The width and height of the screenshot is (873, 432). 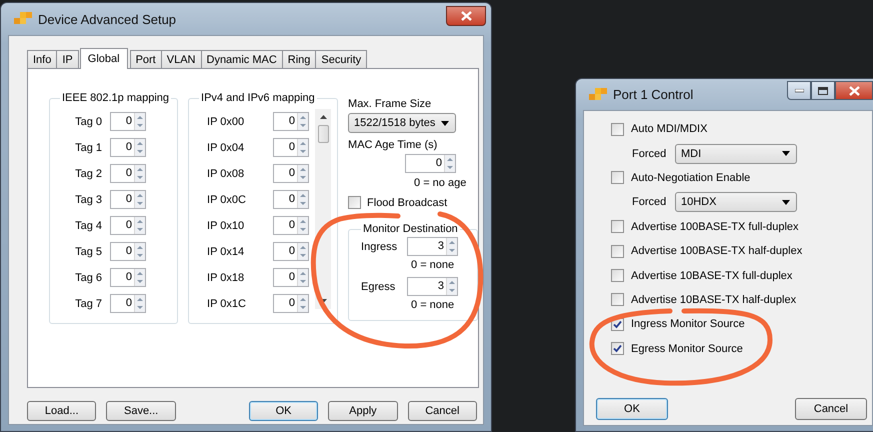 I want to click on tab: Global, so click(x=104, y=58).